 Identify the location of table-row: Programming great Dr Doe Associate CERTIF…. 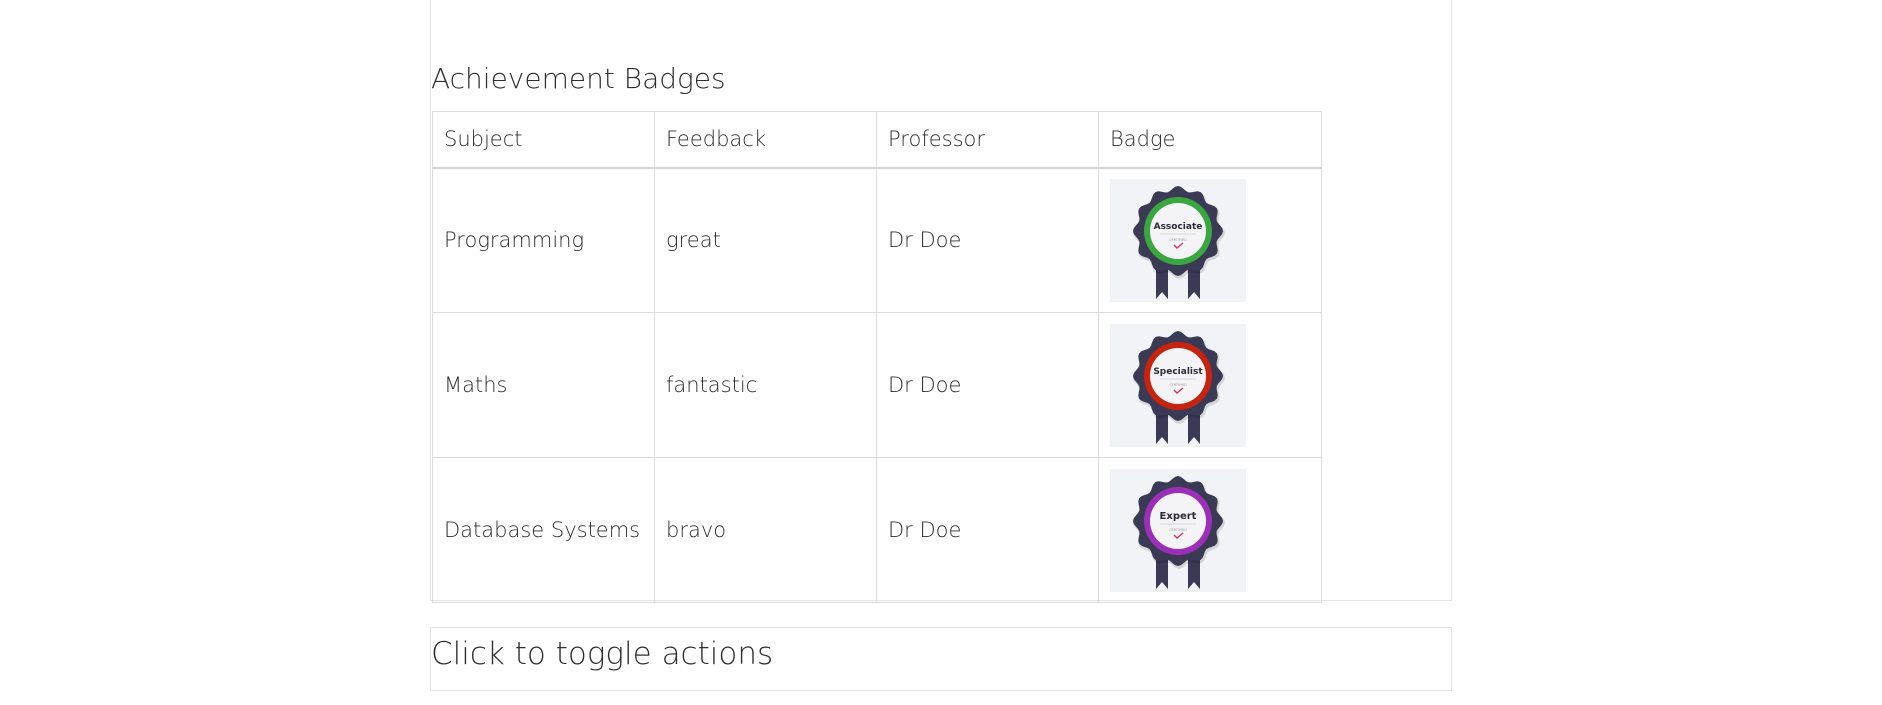
(877, 240).